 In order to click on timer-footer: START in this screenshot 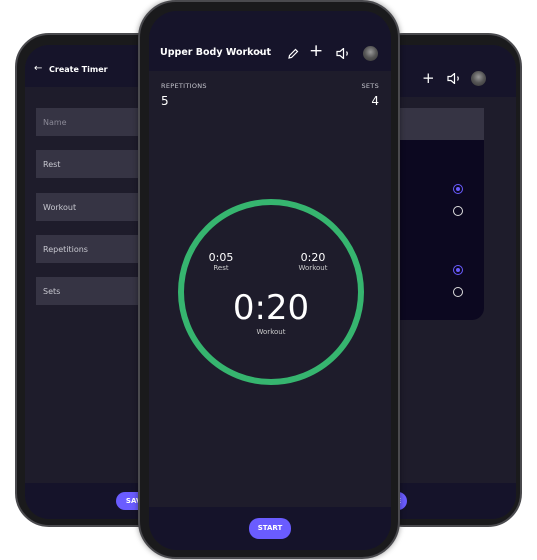, I will do `click(270, 528)`.